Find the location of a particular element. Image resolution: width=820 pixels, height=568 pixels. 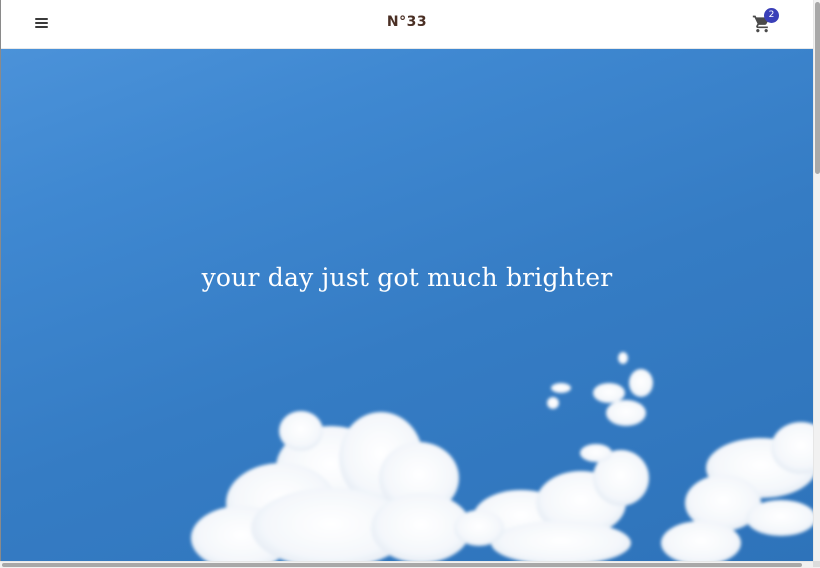

brand-logo: N°33 is located at coordinates (407, 22).